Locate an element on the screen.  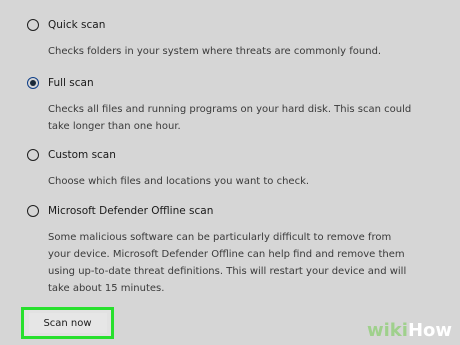
radio-dot-icon is located at coordinates (33, 83).